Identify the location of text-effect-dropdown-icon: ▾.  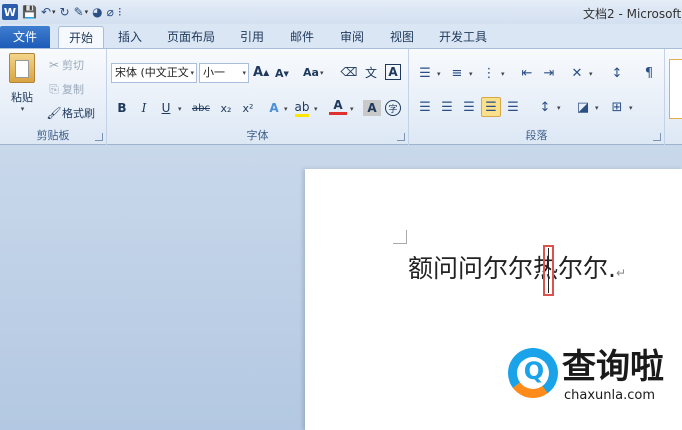
(286, 109).